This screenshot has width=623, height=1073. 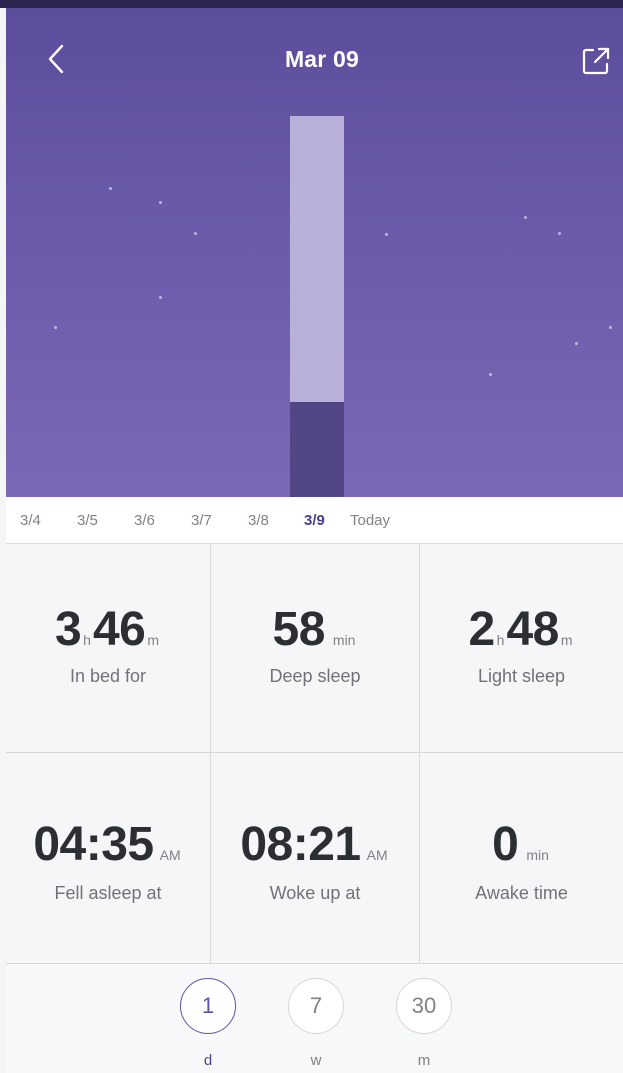 I want to click on date-today: Today, so click(x=370, y=520).